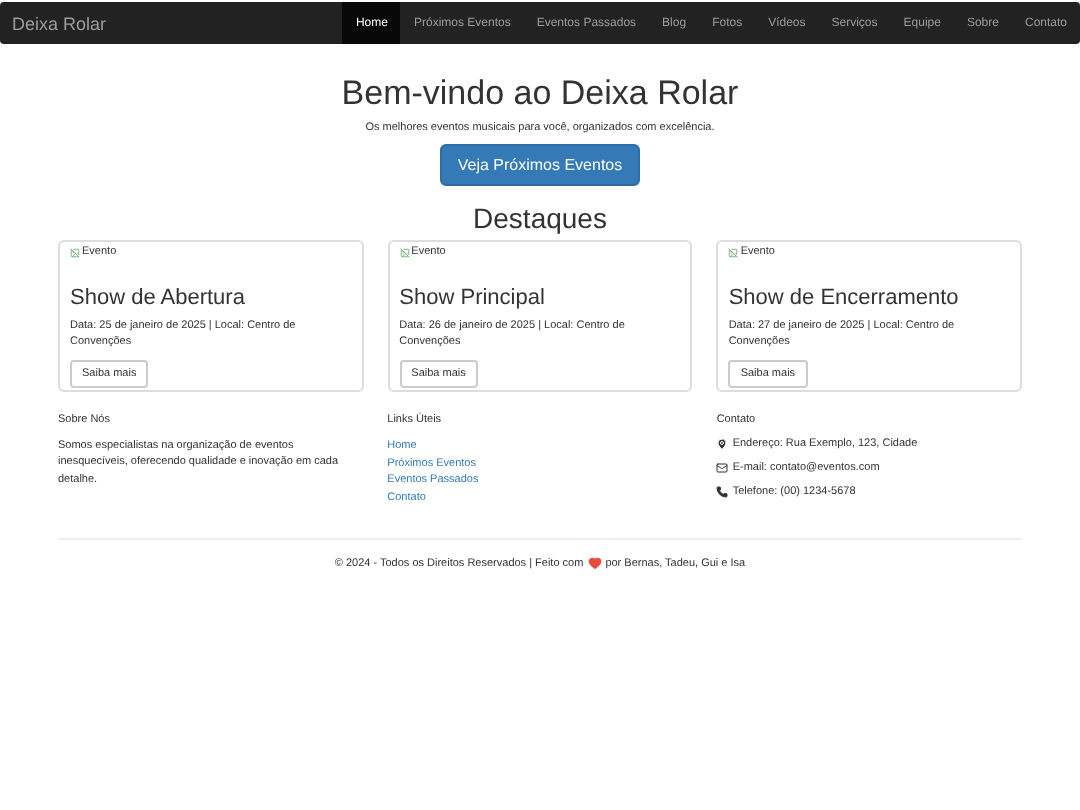  Describe the element at coordinates (722, 492) in the screenshot. I see `phone-icon` at that location.